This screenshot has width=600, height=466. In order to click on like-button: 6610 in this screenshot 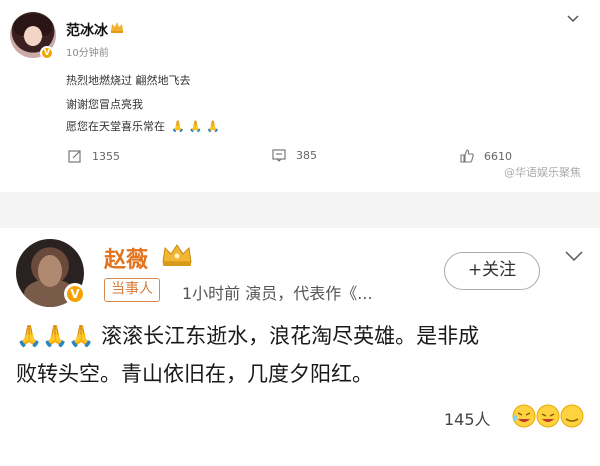, I will do `click(486, 156)`.